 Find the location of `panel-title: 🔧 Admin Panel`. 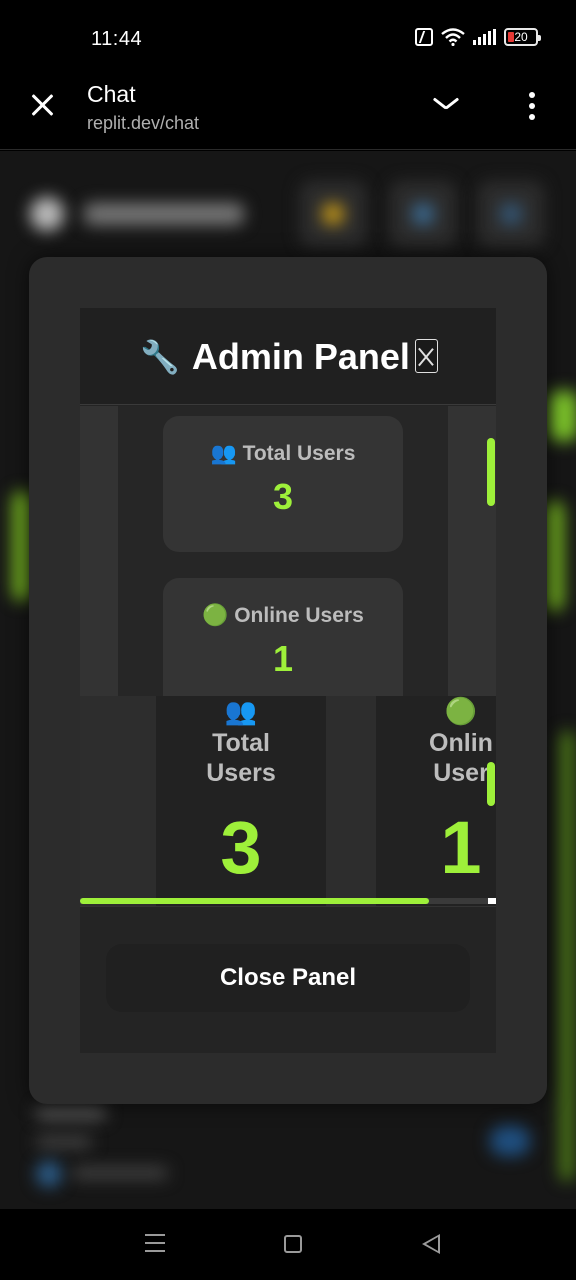

panel-title: 🔧 Admin Panel is located at coordinates (275, 357).